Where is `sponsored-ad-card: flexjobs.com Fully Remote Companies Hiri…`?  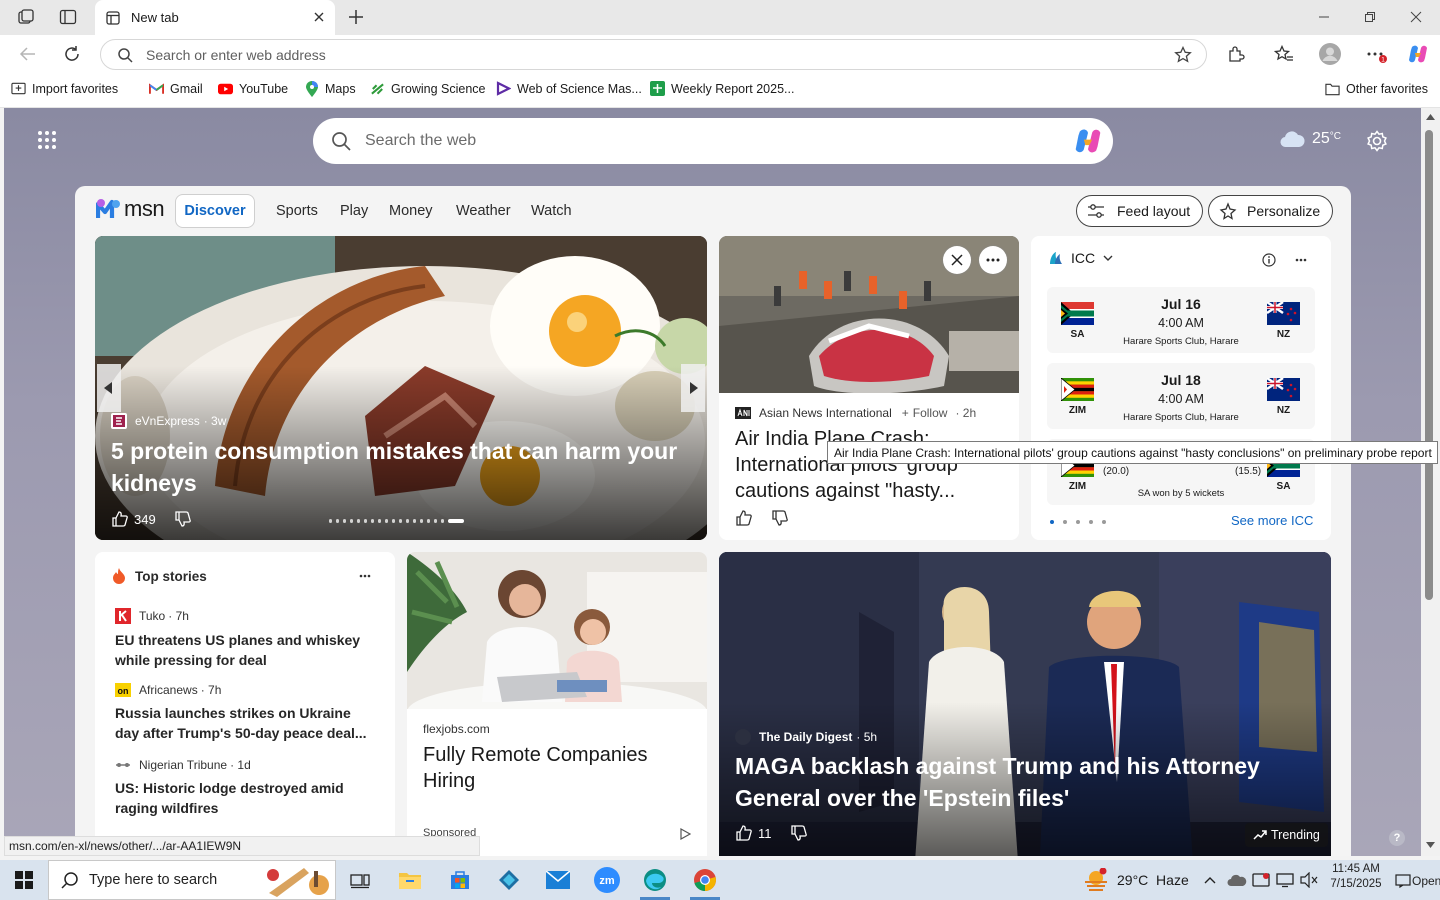
sponsored-ad-card: flexjobs.com Fully Remote Companies Hiri… is located at coordinates (557, 704).